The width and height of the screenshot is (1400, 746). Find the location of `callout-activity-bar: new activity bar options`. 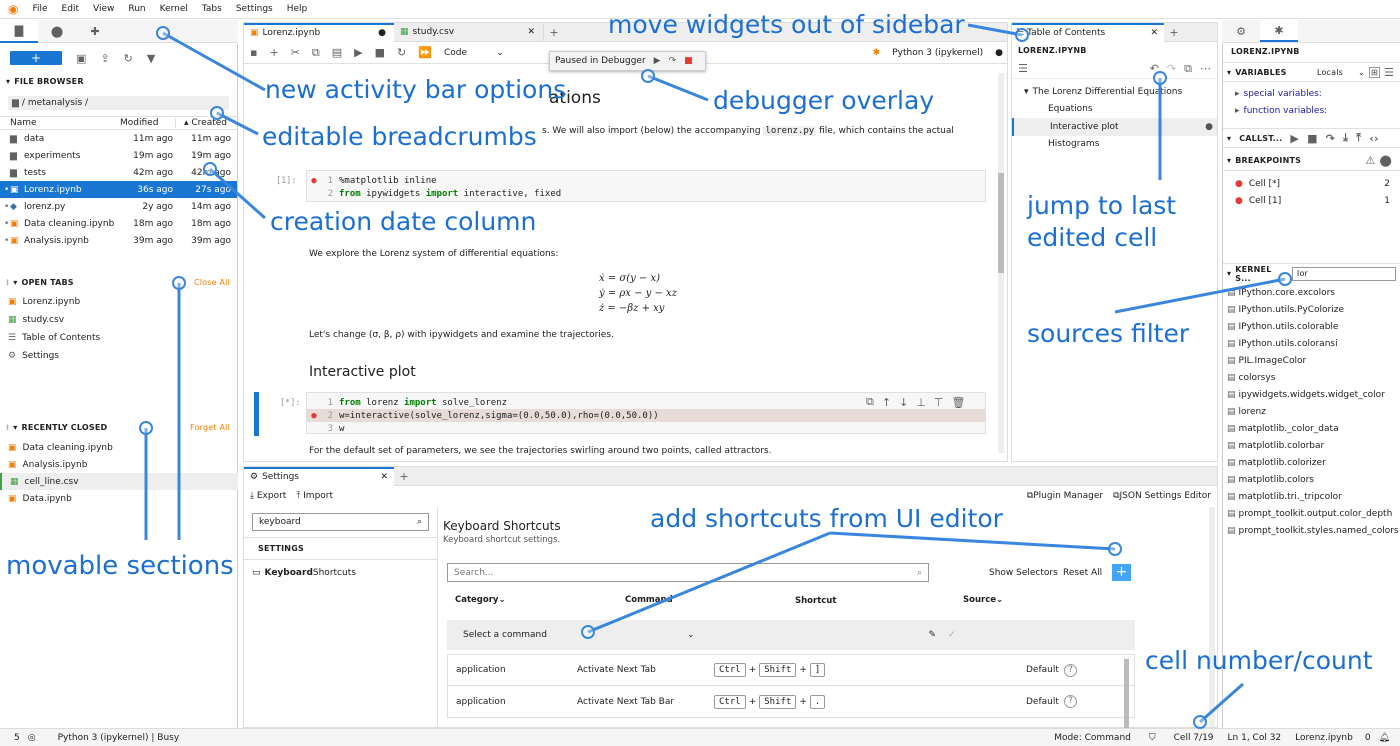

callout-activity-bar: new activity bar options is located at coordinates (416, 89).